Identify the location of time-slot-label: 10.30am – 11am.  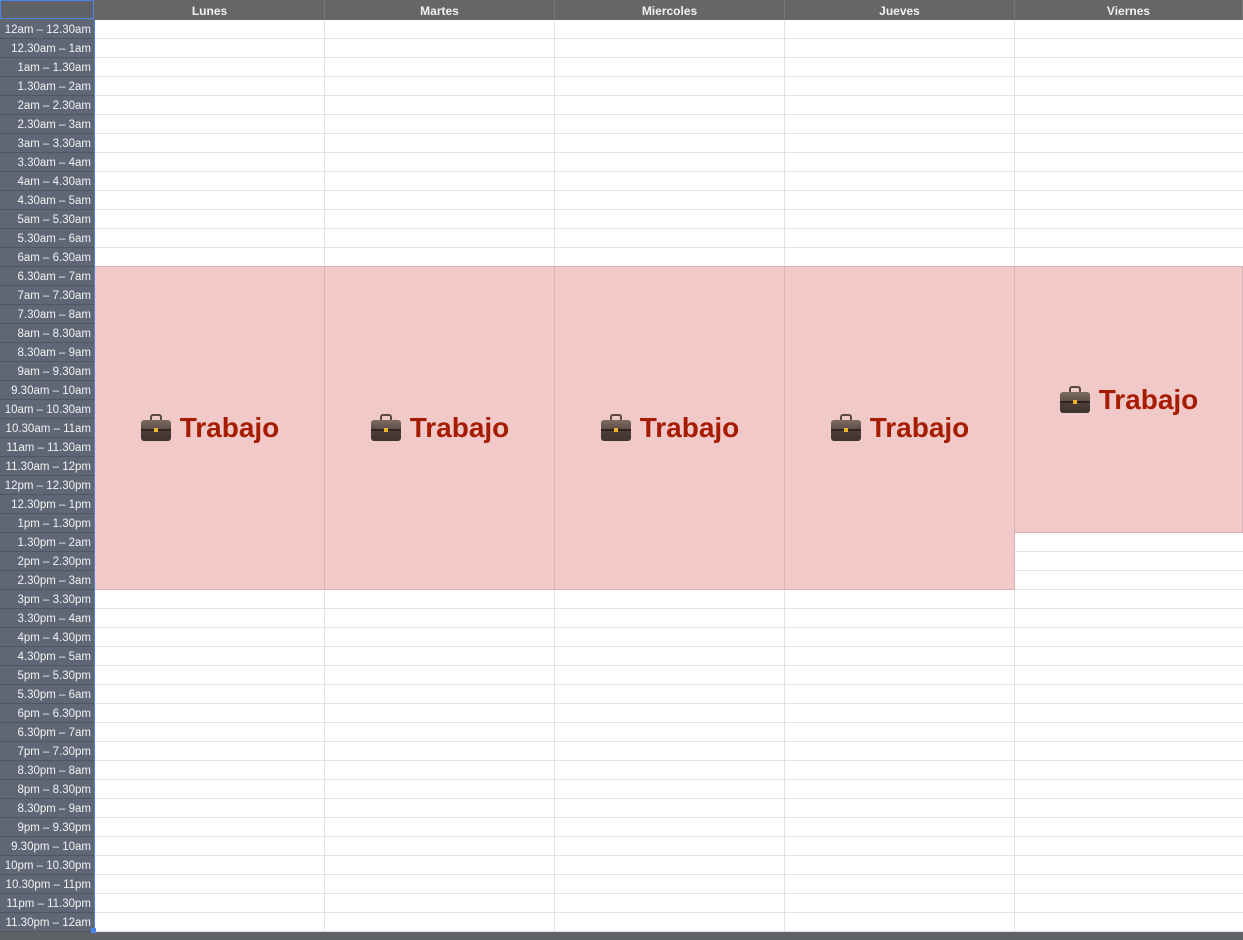
(47, 428).